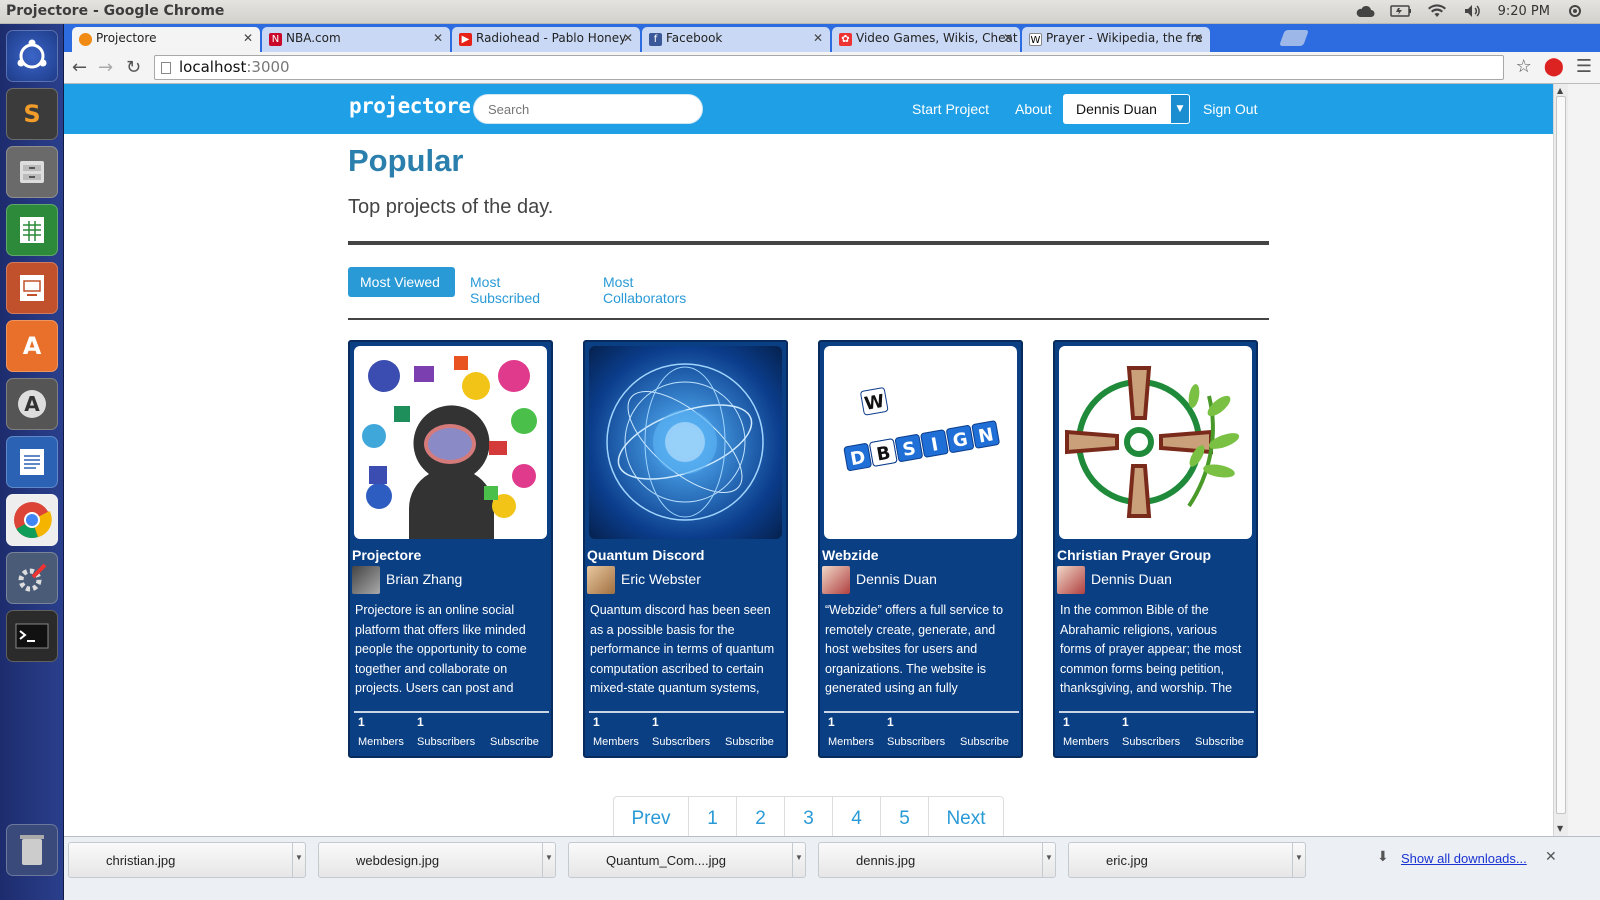  What do you see at coordinates (809, 816) in the screenshot?
I see `page-3: 3` at bounding box center [809, 816].